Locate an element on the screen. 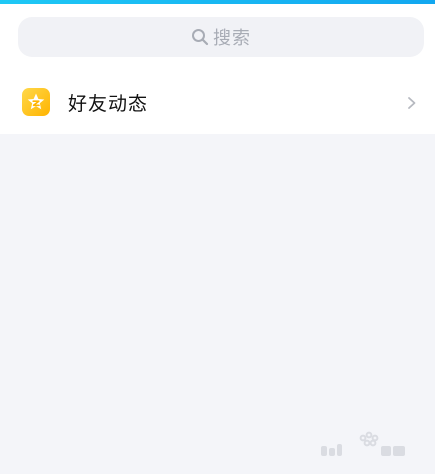 Image resolution: width=435 pixels, height=474 pixels. star-badge-icon is located at coordinates (36, 102).